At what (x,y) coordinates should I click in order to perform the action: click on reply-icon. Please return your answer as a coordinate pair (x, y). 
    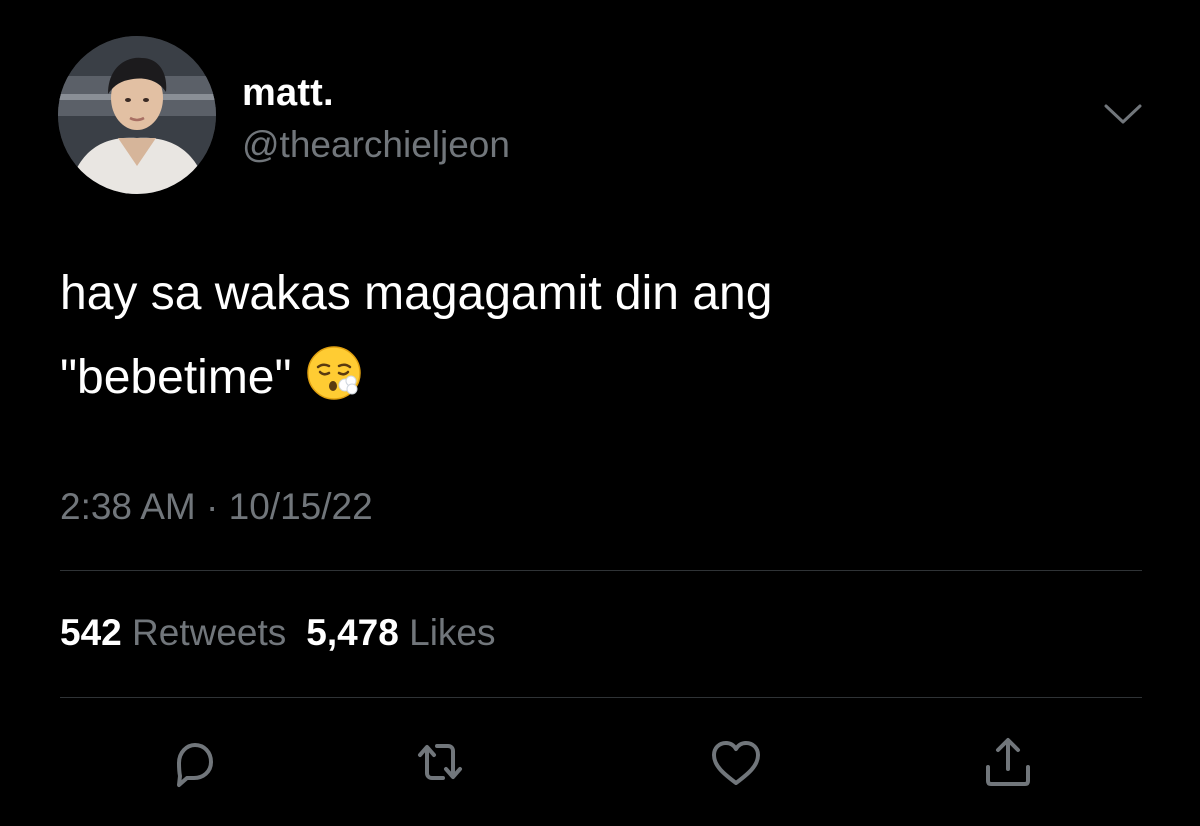
    Looking at the image, I should click on (193, 763).